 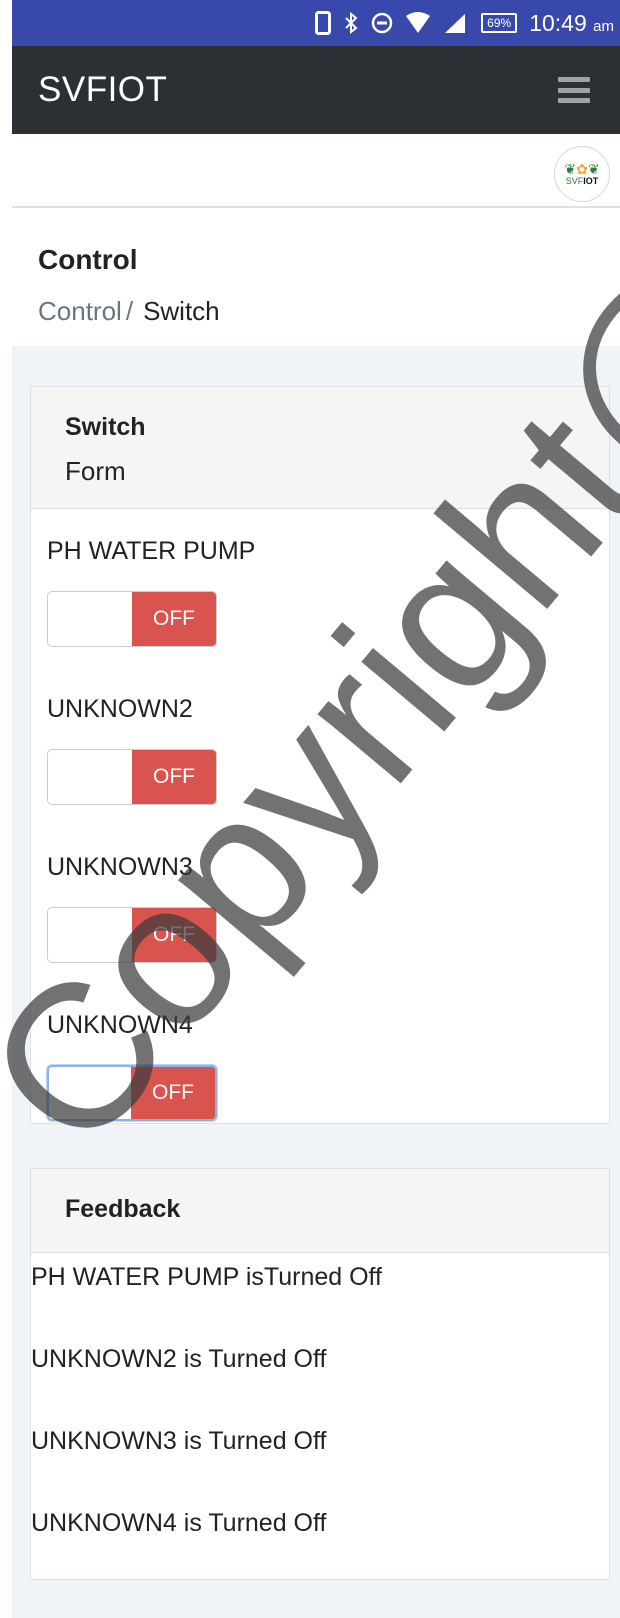 What do you see at coordinates (320, 1211) in the screenshot?
I see `feedback-card-header: Feedback` at bounding box center [320, 1211].